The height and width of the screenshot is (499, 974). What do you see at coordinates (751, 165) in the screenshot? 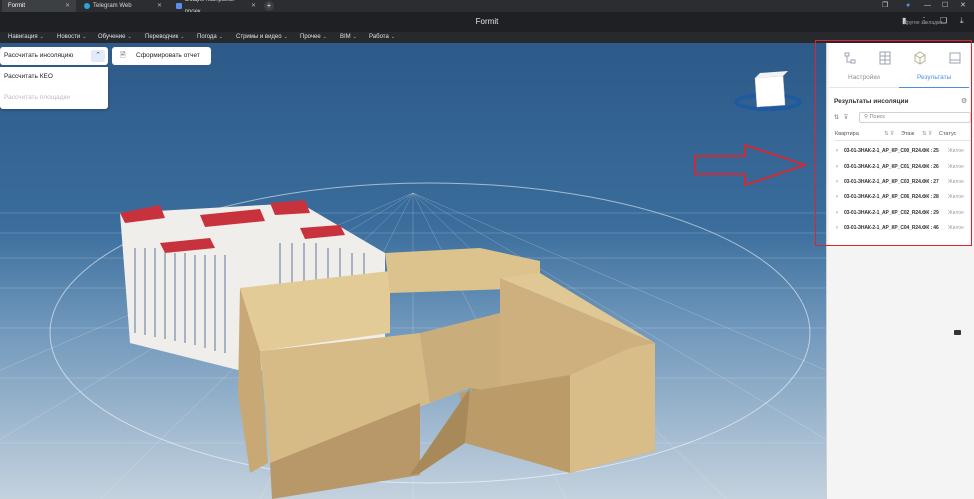
I see `annotation-arrow` at bounding box center [751, 165].